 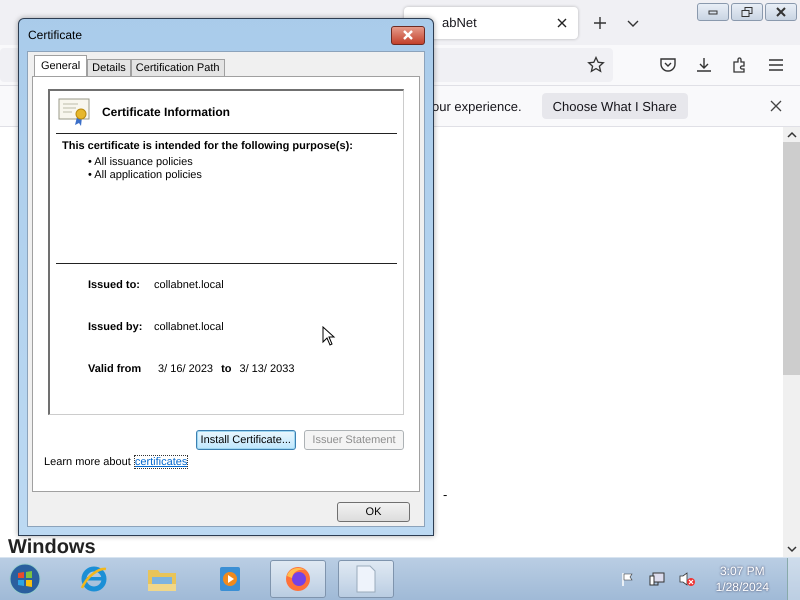 I want to click on learn-more-text: Learn more about, so click(x=87, y=462).